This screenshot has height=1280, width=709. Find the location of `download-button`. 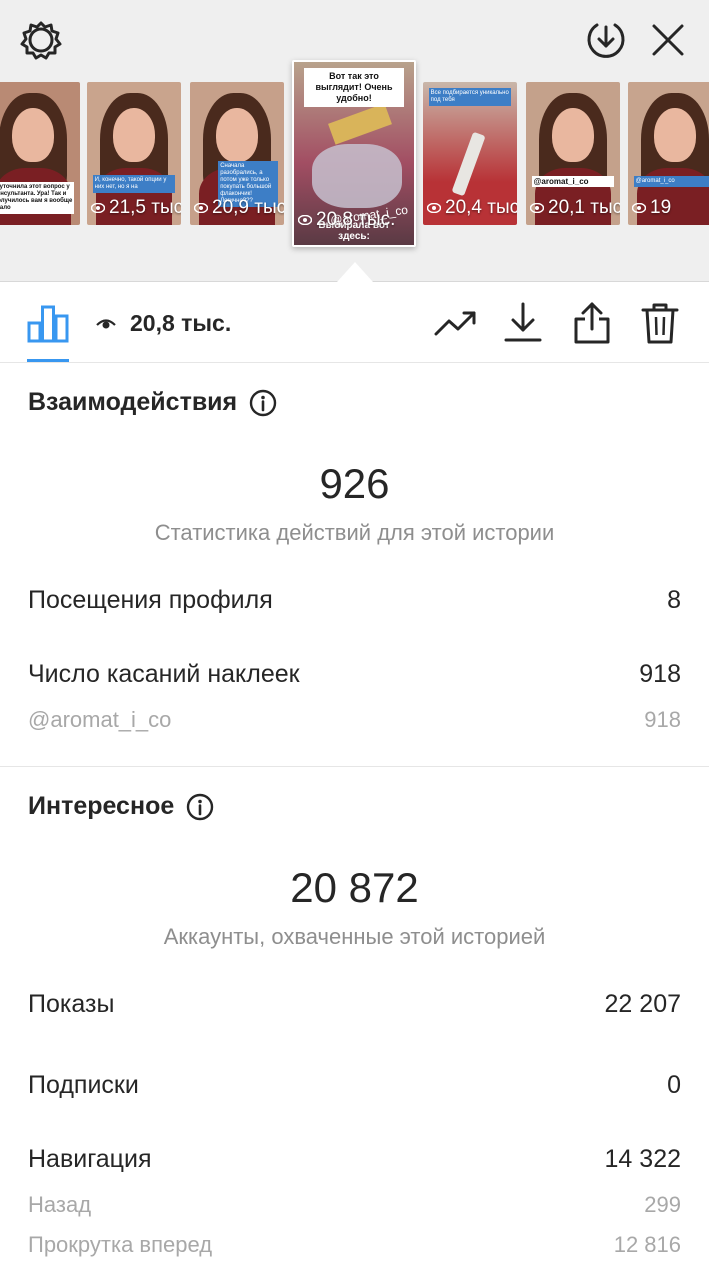

download-button is located at coordinates (523, 323).